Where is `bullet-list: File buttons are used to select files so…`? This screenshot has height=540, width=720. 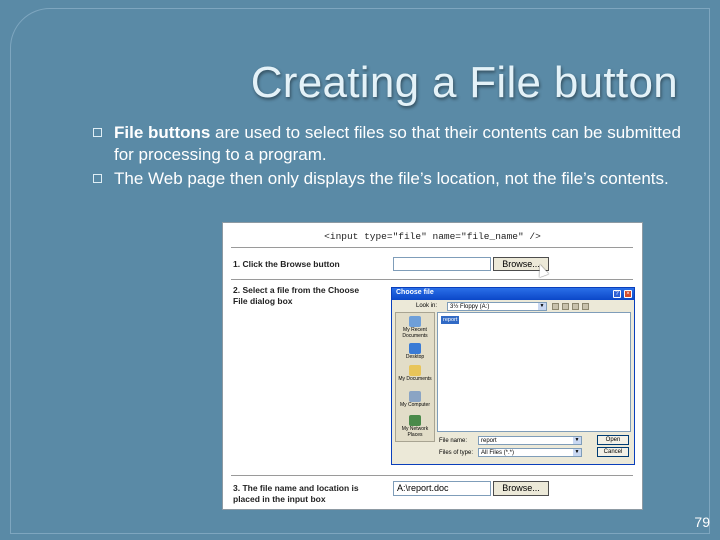
bullet-list: File buttons are used to select files so… is located at coordinates (395, 157).